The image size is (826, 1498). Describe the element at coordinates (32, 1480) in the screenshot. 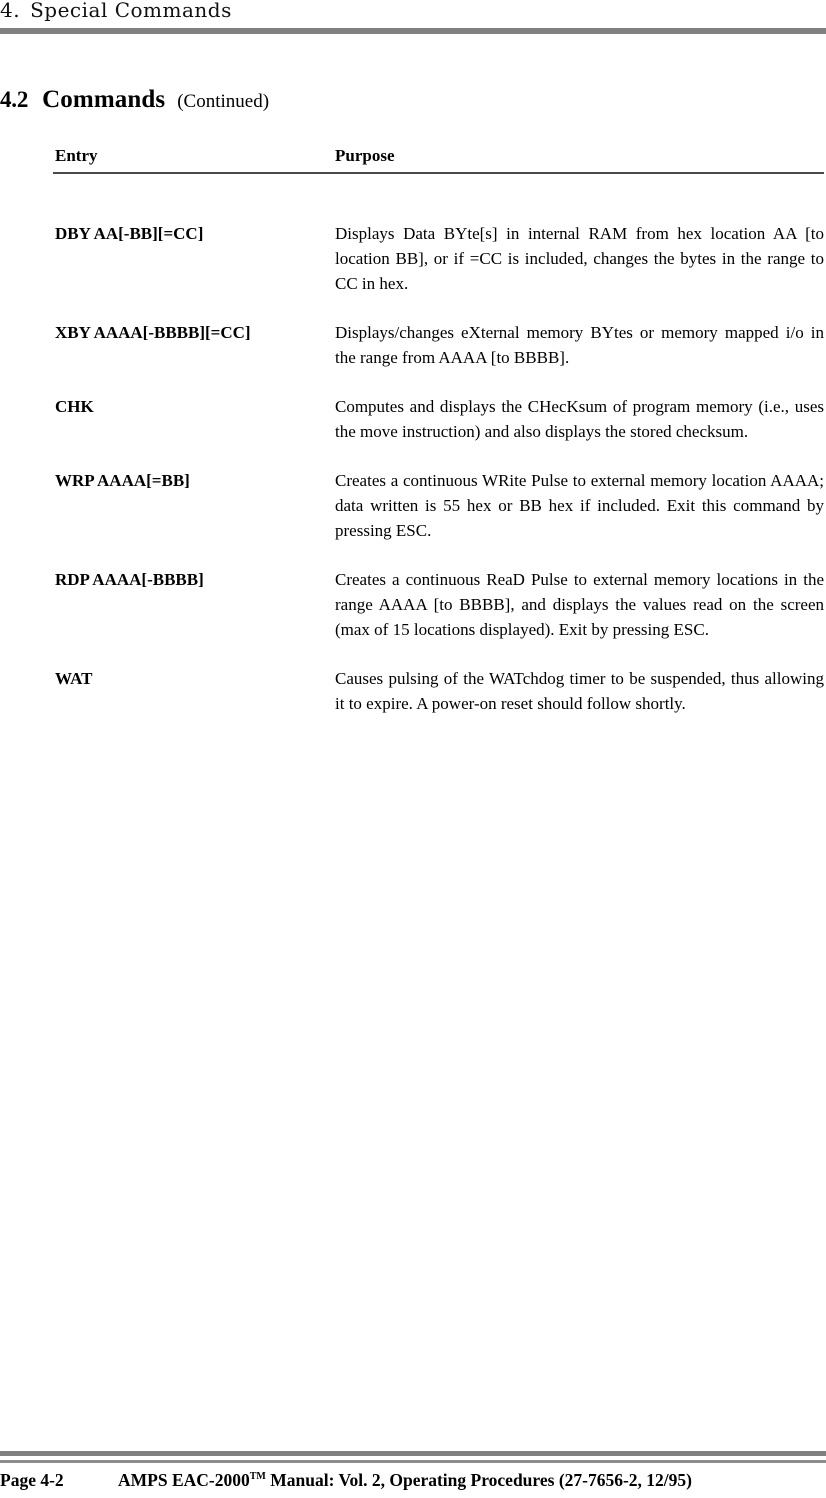

I see `page-number-label: Page 4-2` at that location.